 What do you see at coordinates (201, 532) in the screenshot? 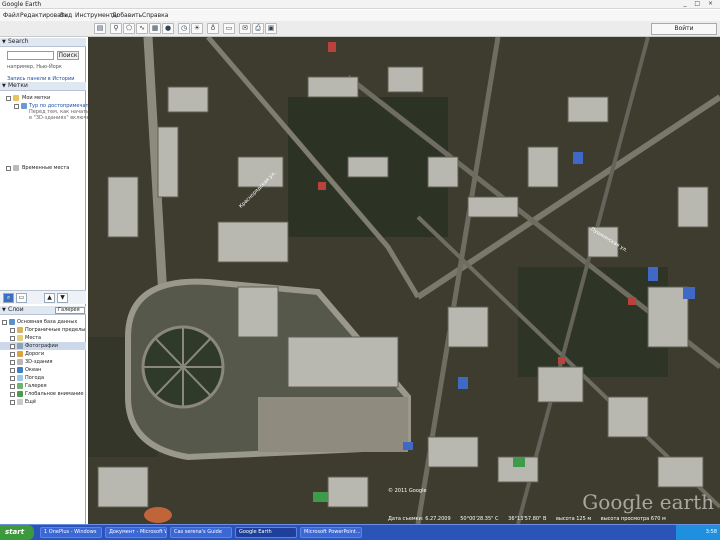
I see `taskbar-item: Cas serena's Guide` at bounding box center [201, 532].